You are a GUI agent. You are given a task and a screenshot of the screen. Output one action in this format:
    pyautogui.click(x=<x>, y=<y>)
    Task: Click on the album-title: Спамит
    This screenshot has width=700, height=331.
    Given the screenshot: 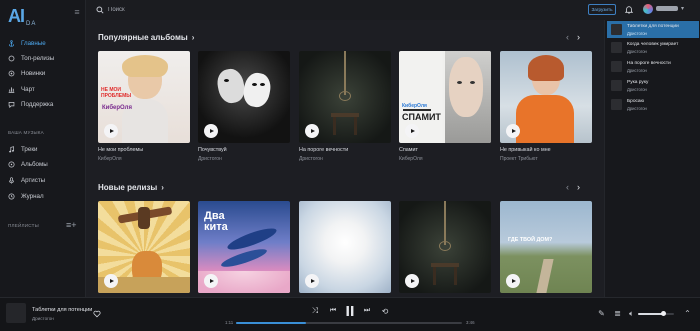 What is the action you would take?
    pyautogui.click(x=449, y=150)
    